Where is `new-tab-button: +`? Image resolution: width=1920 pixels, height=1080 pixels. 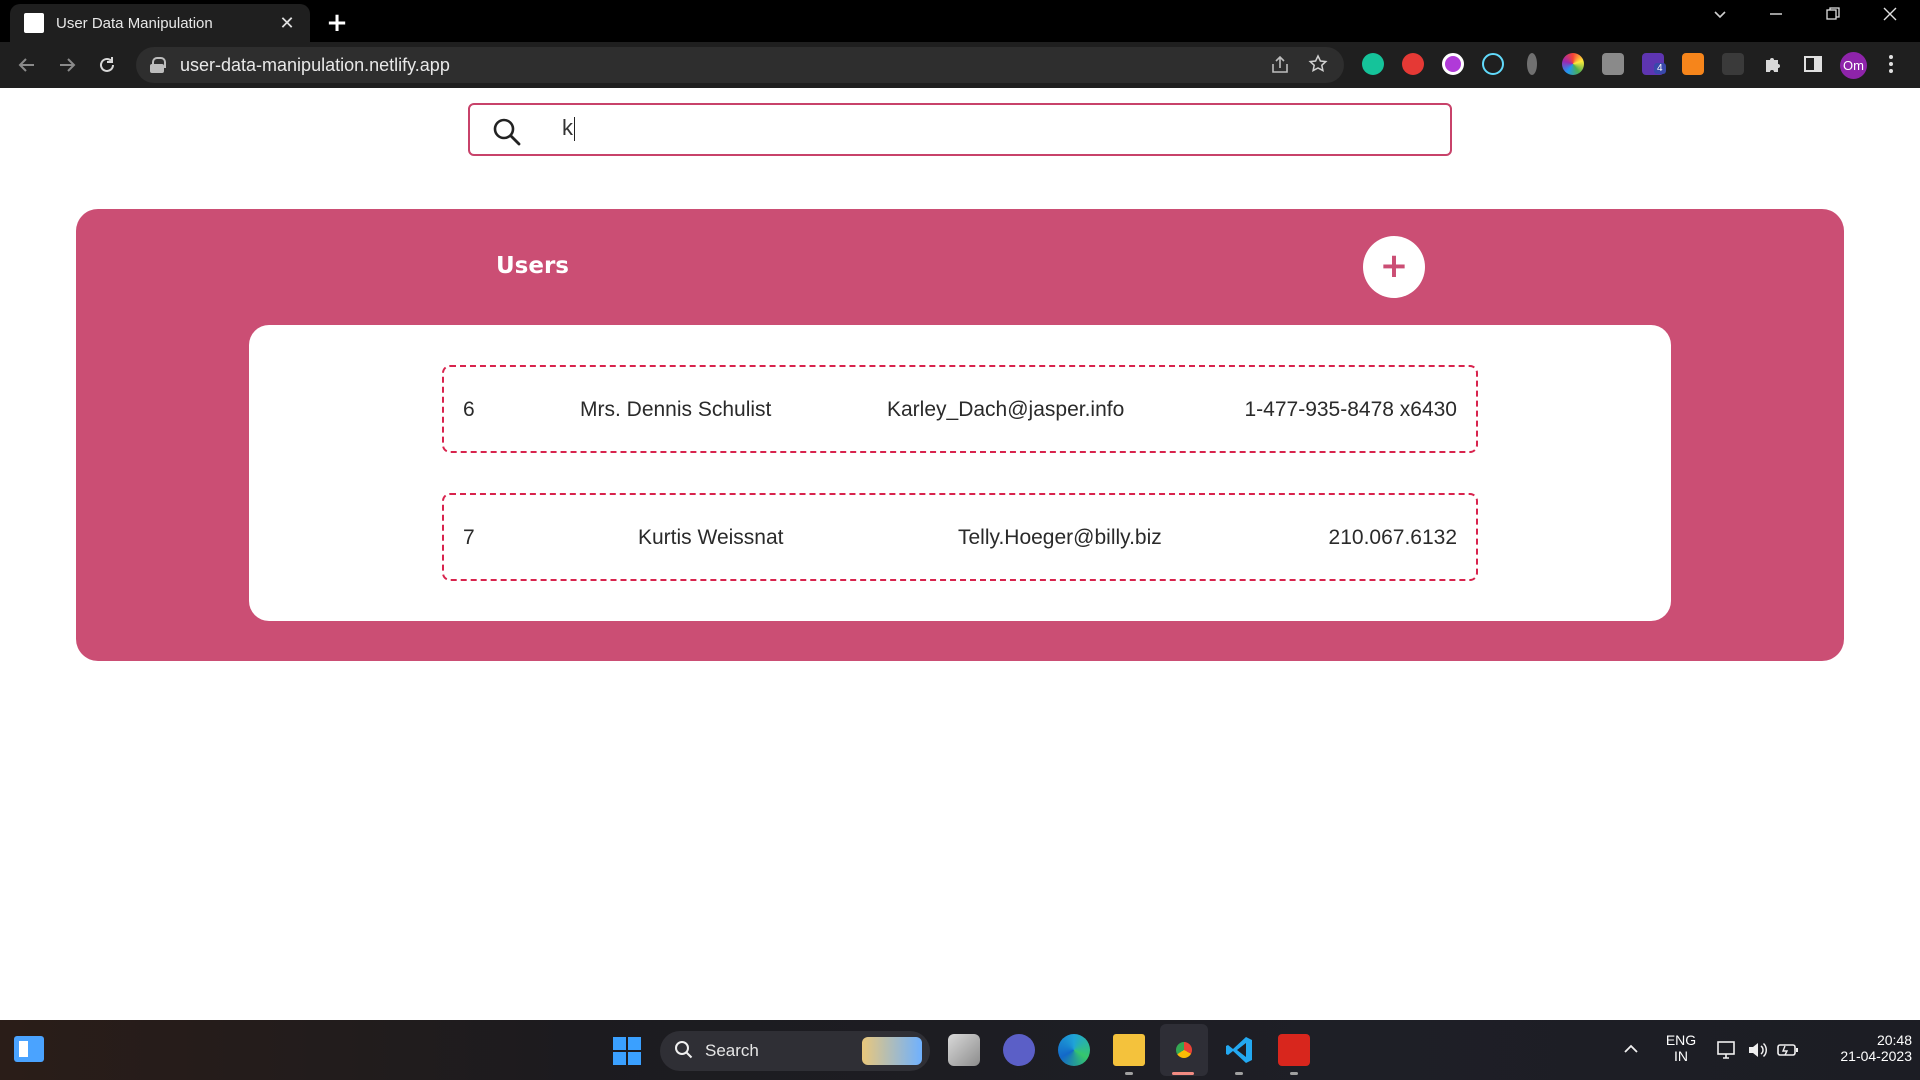
new-tab-button: + is located at coordinates (337, 23).